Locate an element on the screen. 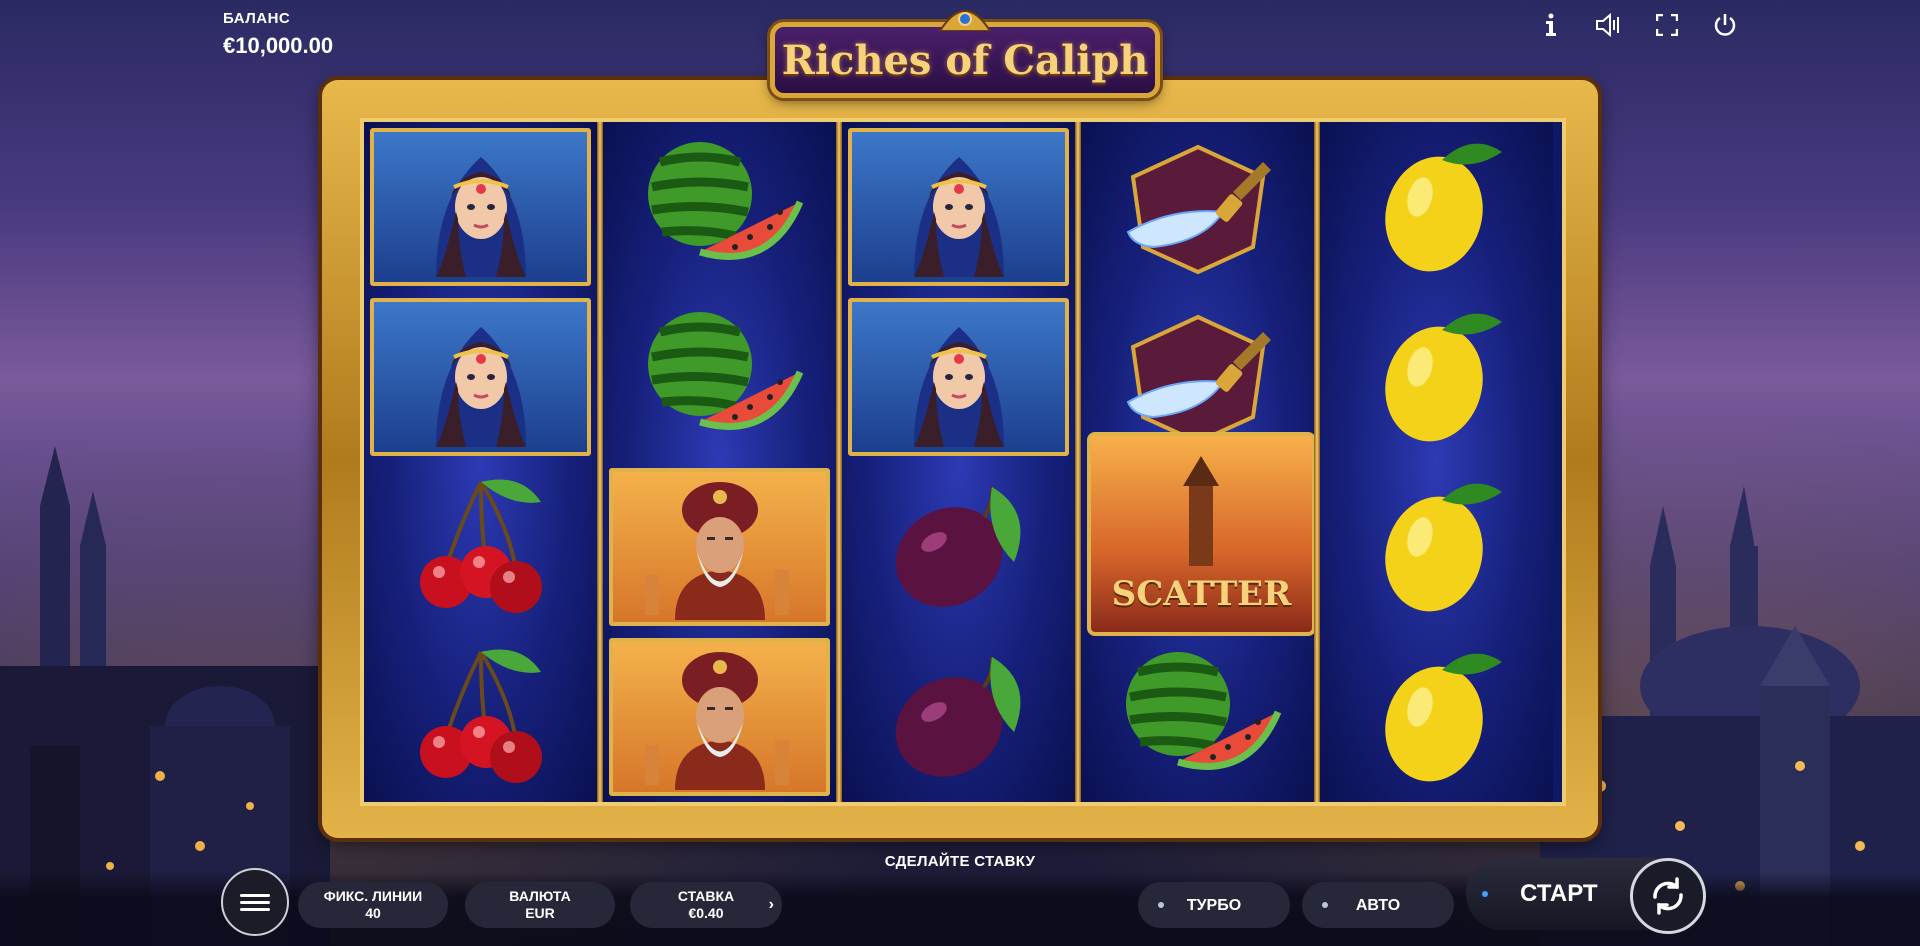 This screenshot has width=1920, height=946. top-toolbar is located at coordinates (1638, 25).